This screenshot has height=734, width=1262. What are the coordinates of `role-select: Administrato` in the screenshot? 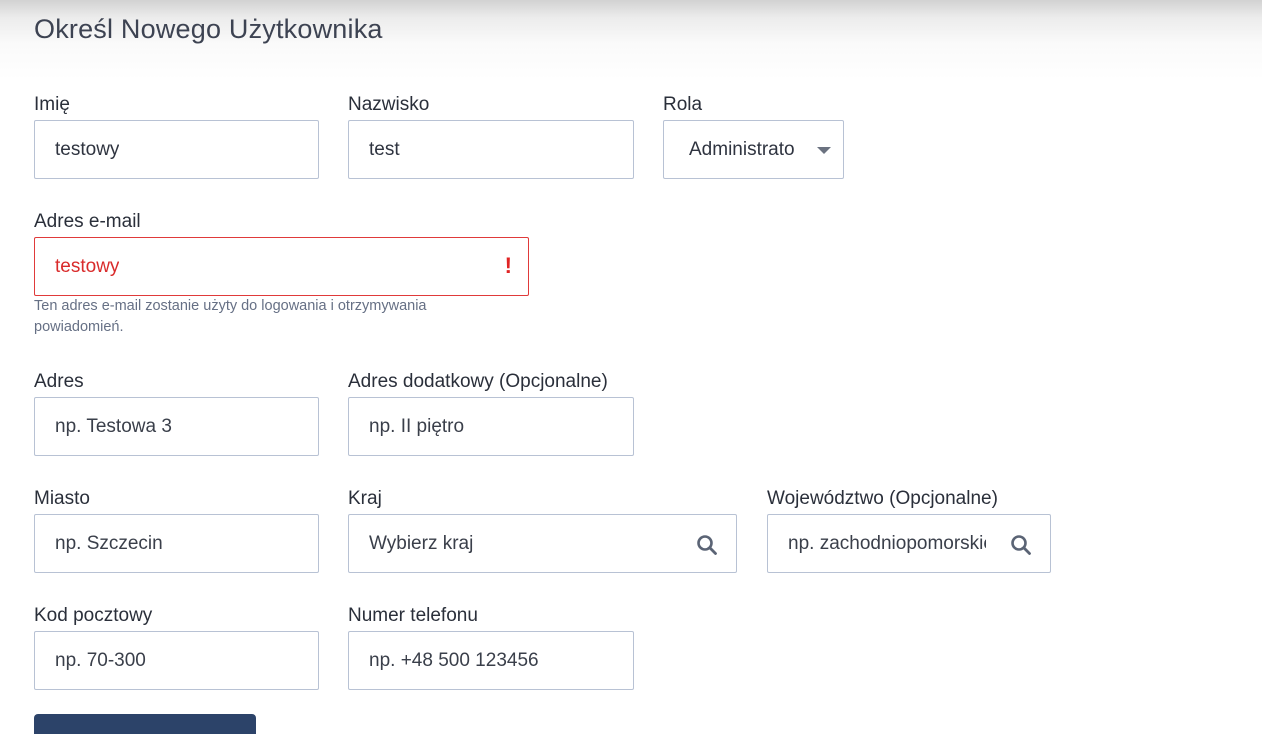 It's located at (753, 149).